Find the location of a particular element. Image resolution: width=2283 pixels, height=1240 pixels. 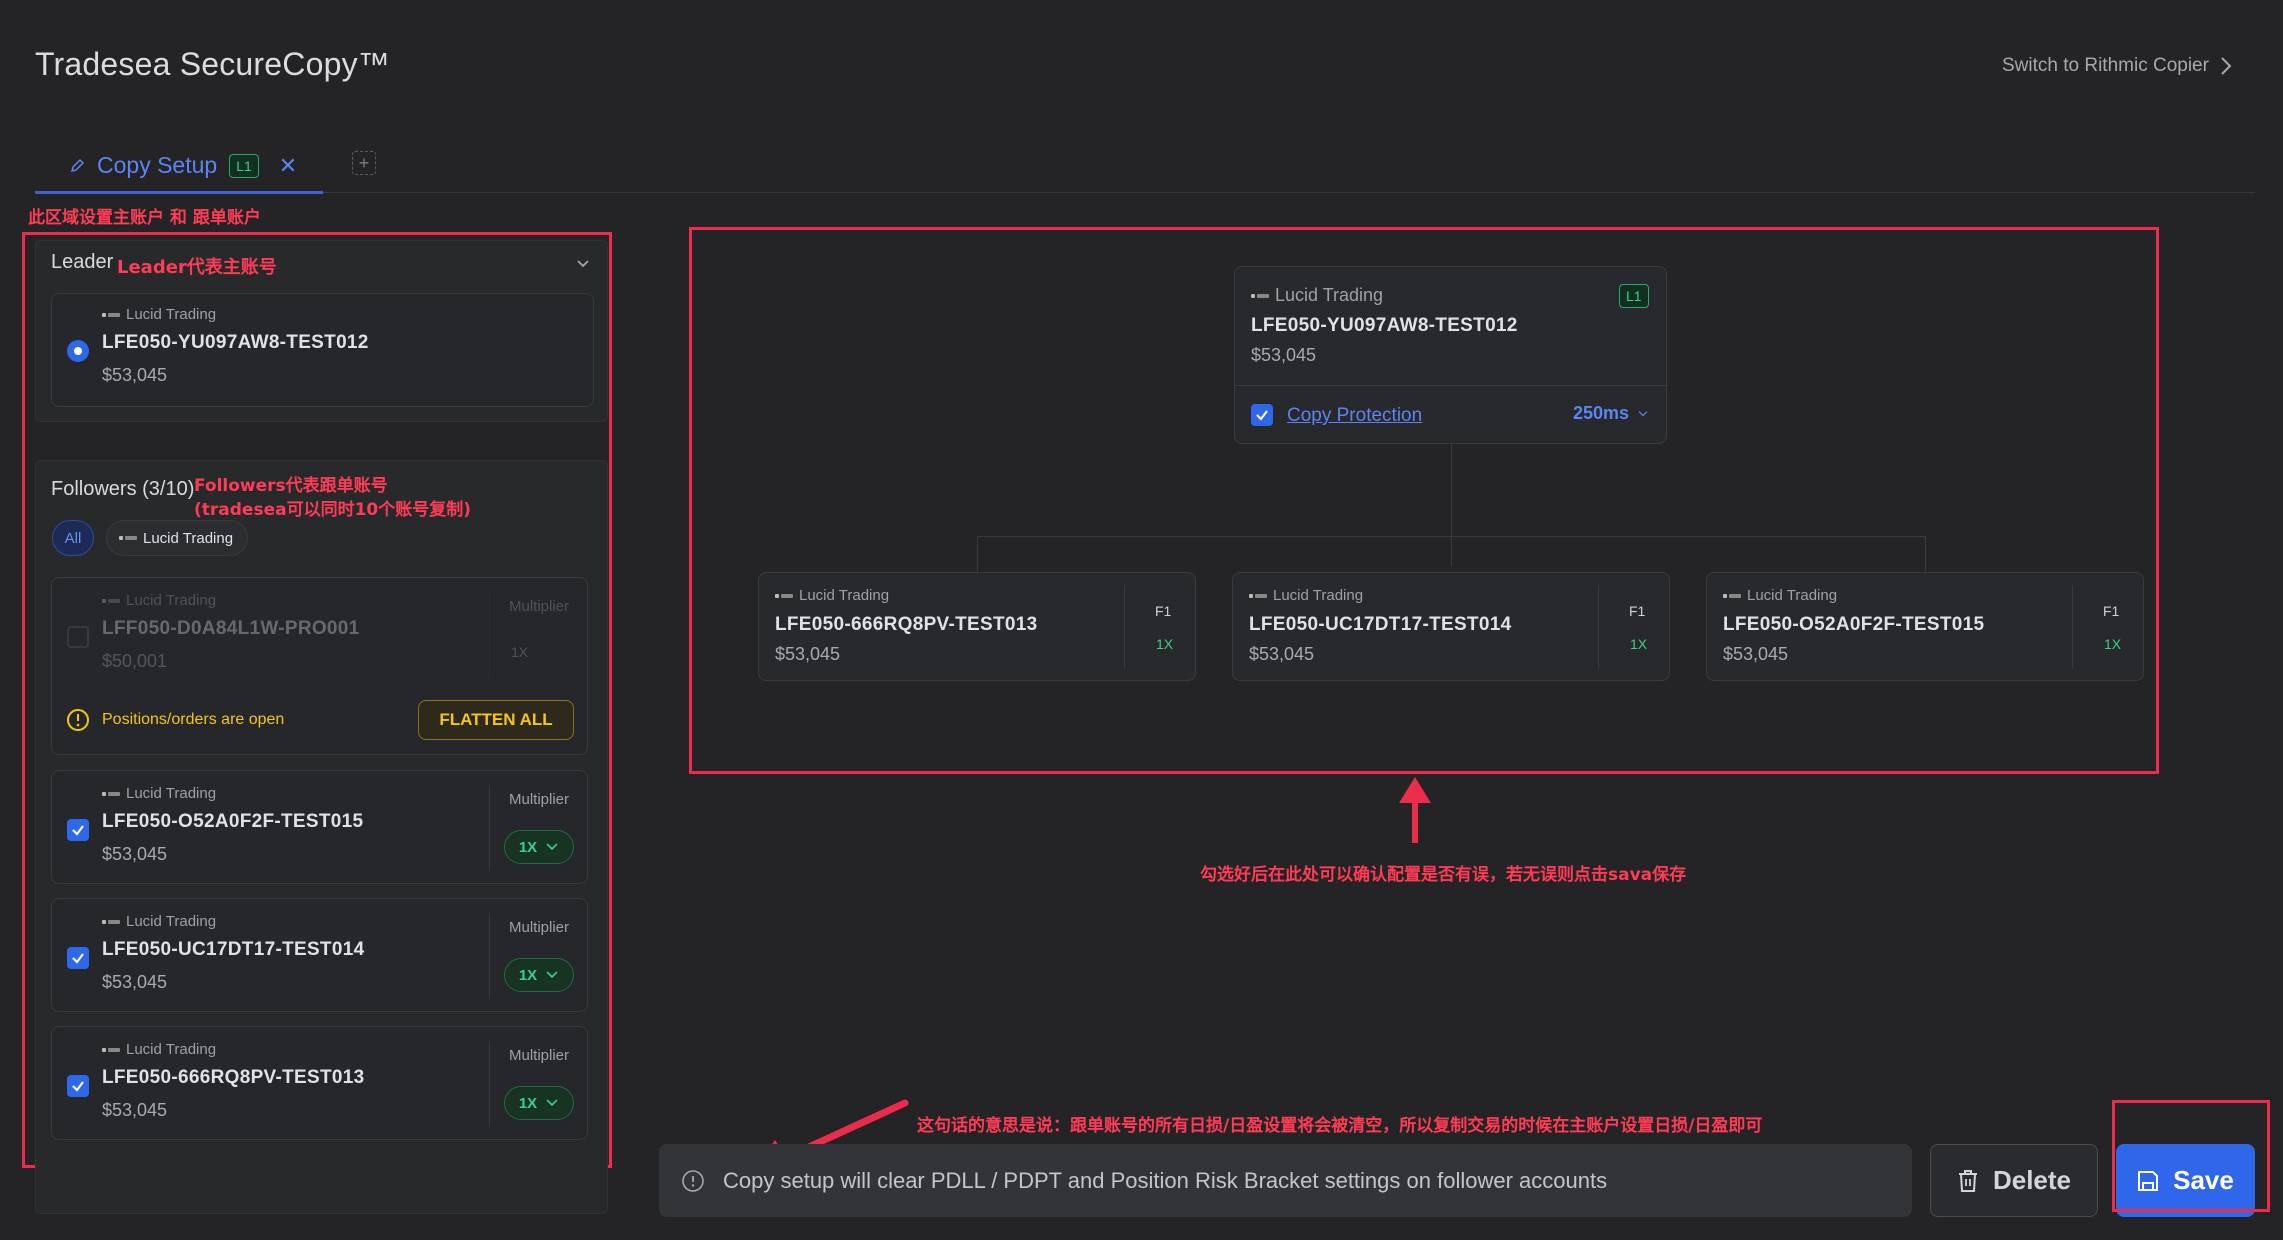

annotation-left-area: 此区域设置主账户 和 跟单账户 is located at coordinates (144, 218).